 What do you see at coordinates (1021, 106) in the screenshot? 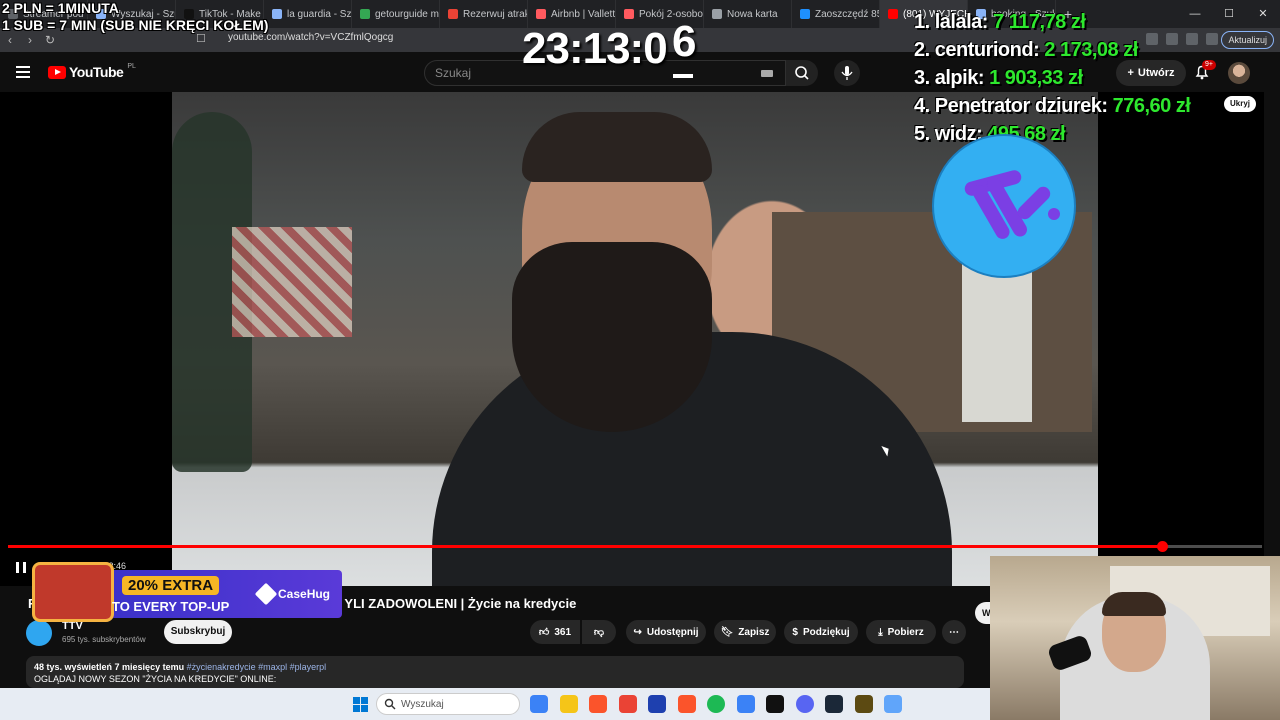
I see `leaderboard-name: Penetrator dziurek:` at bounding box center [1021, 106].